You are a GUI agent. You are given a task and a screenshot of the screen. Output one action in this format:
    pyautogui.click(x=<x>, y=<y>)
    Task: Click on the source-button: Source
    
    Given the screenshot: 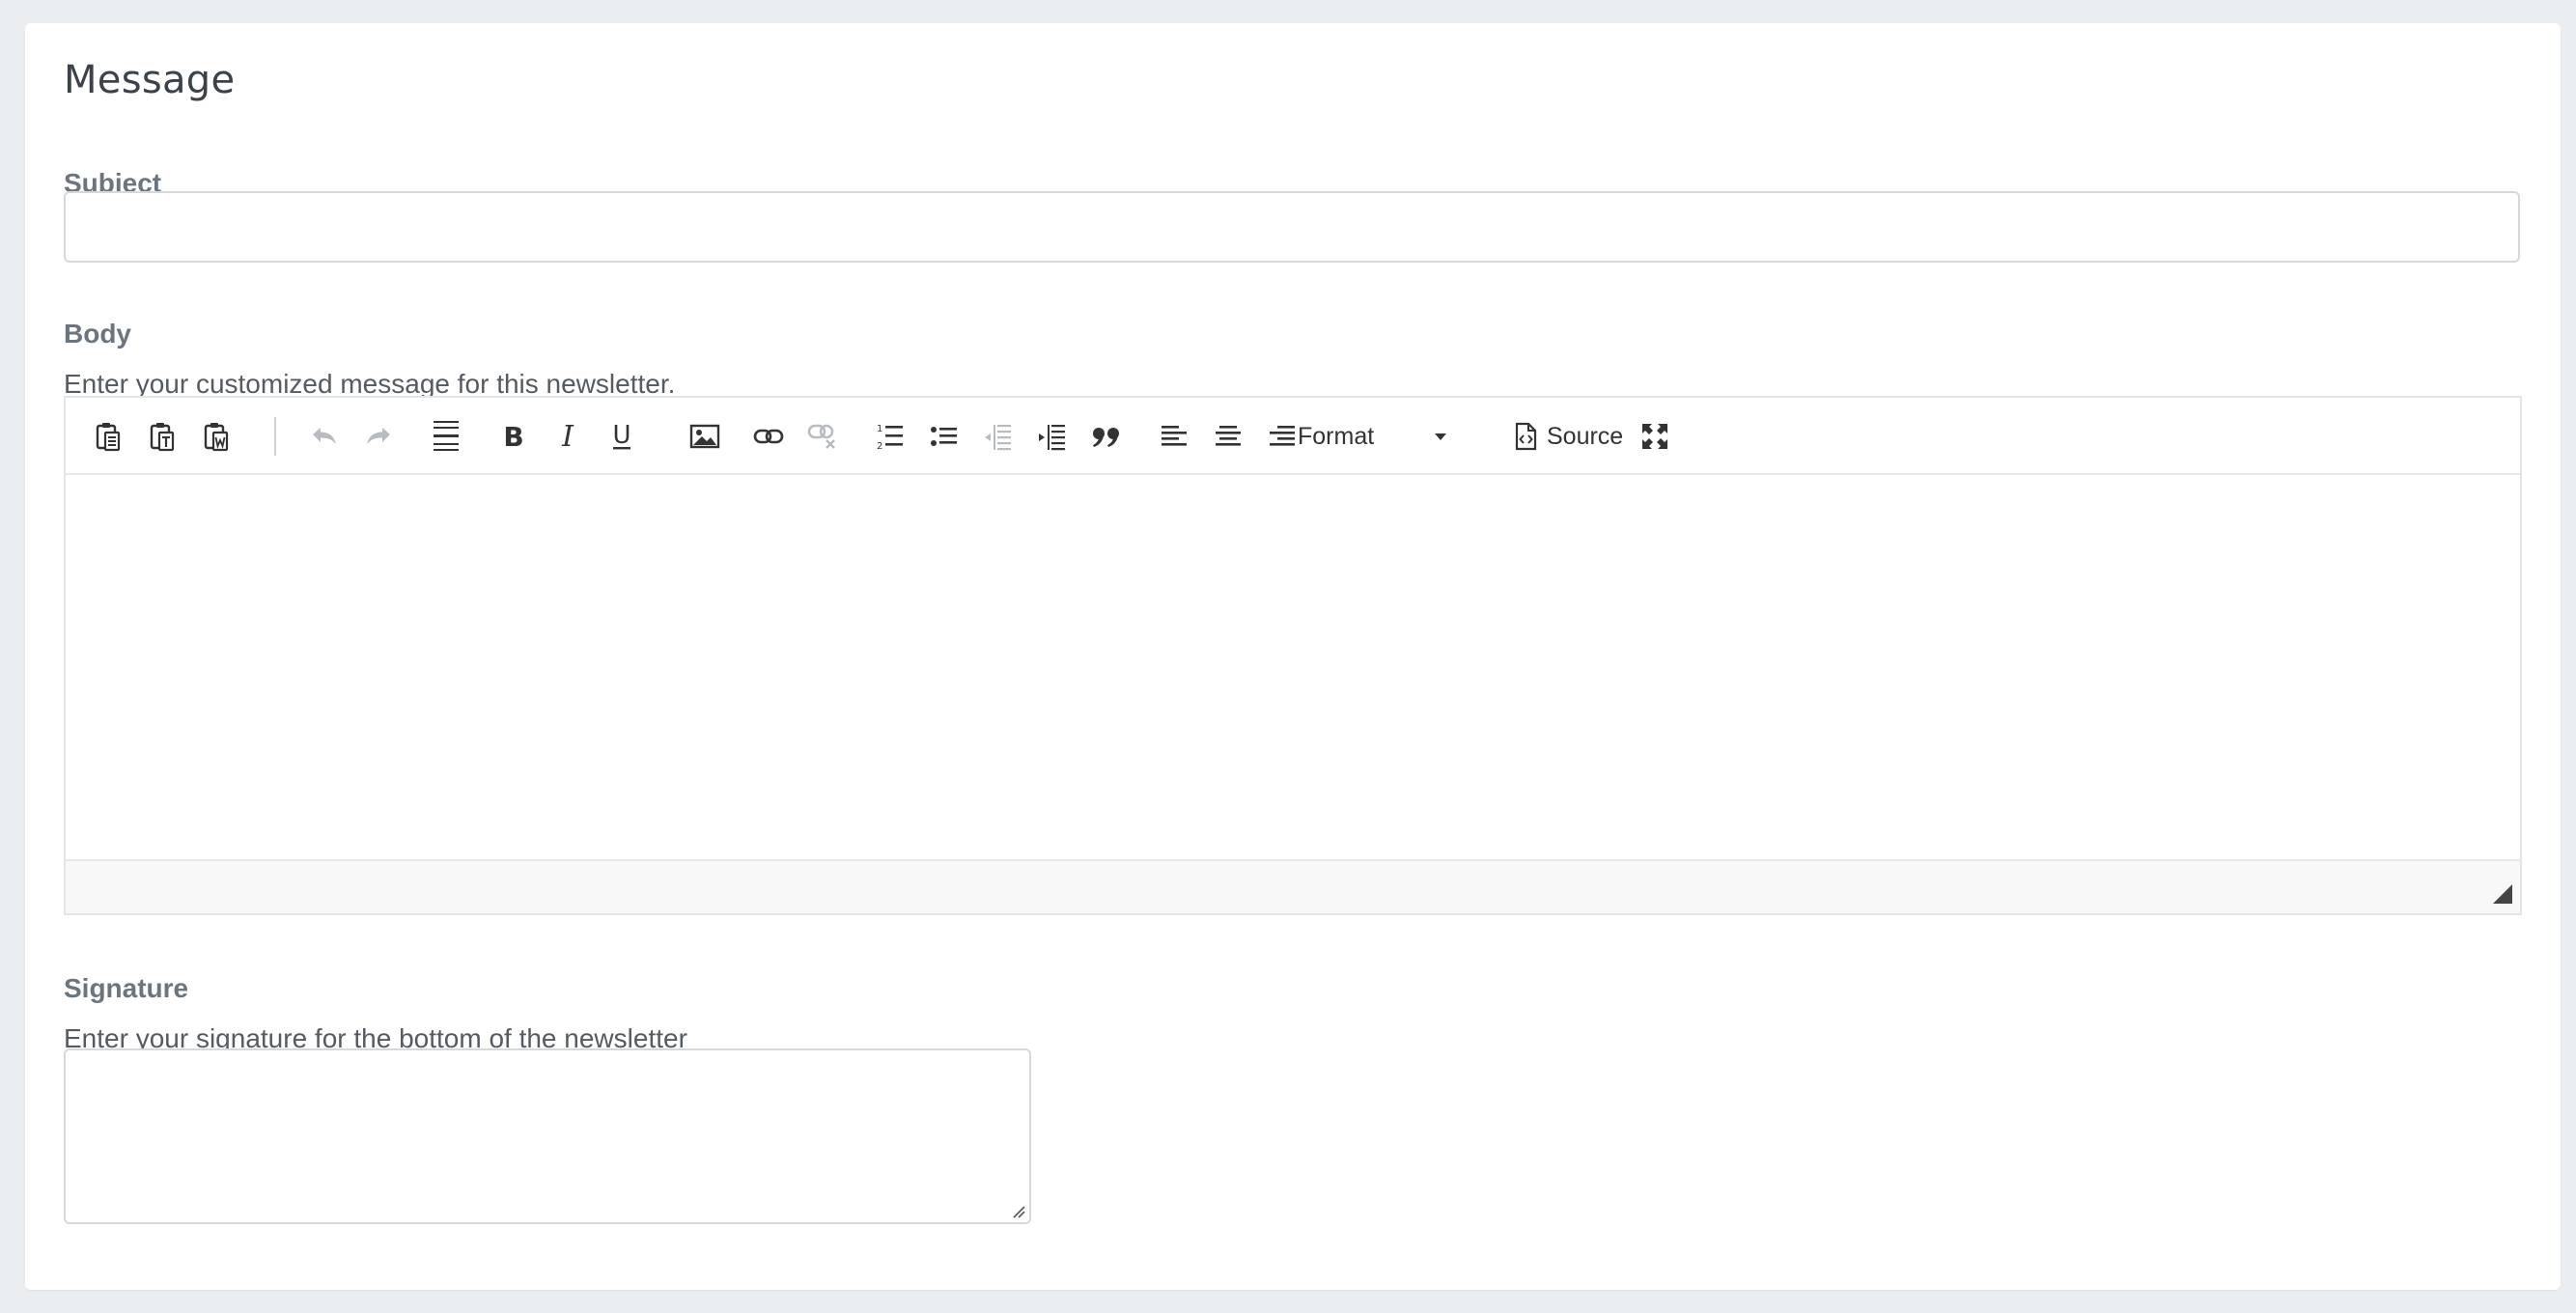 What is the action you would take?
    pyautogui.click(x=1569, y=436)
    